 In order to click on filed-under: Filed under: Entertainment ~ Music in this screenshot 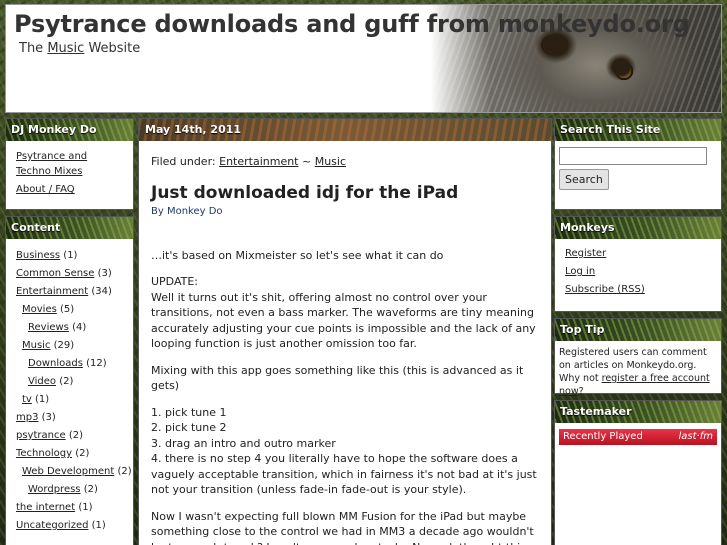, I will do `click(249, 161)`.